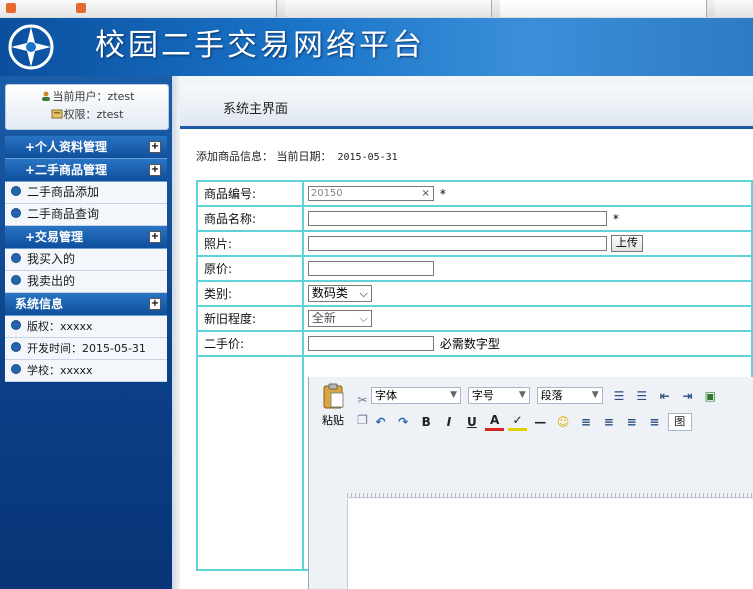 This screenshot has width=753, height=589. I want to click on browser-tab-strip, so click(376, 9).